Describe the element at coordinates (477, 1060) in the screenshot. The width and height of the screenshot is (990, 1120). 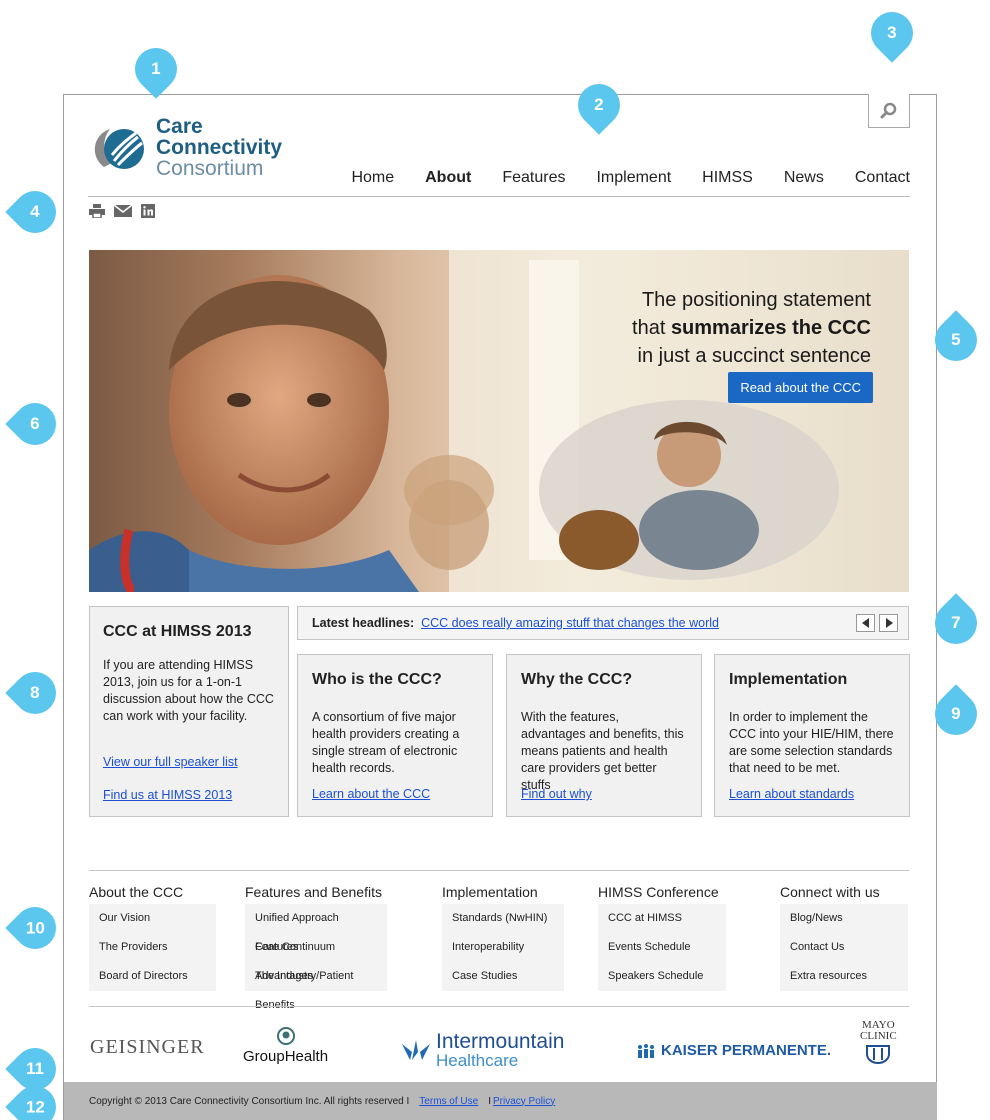
I see `intermountain-sub: Healthcare` at that location.